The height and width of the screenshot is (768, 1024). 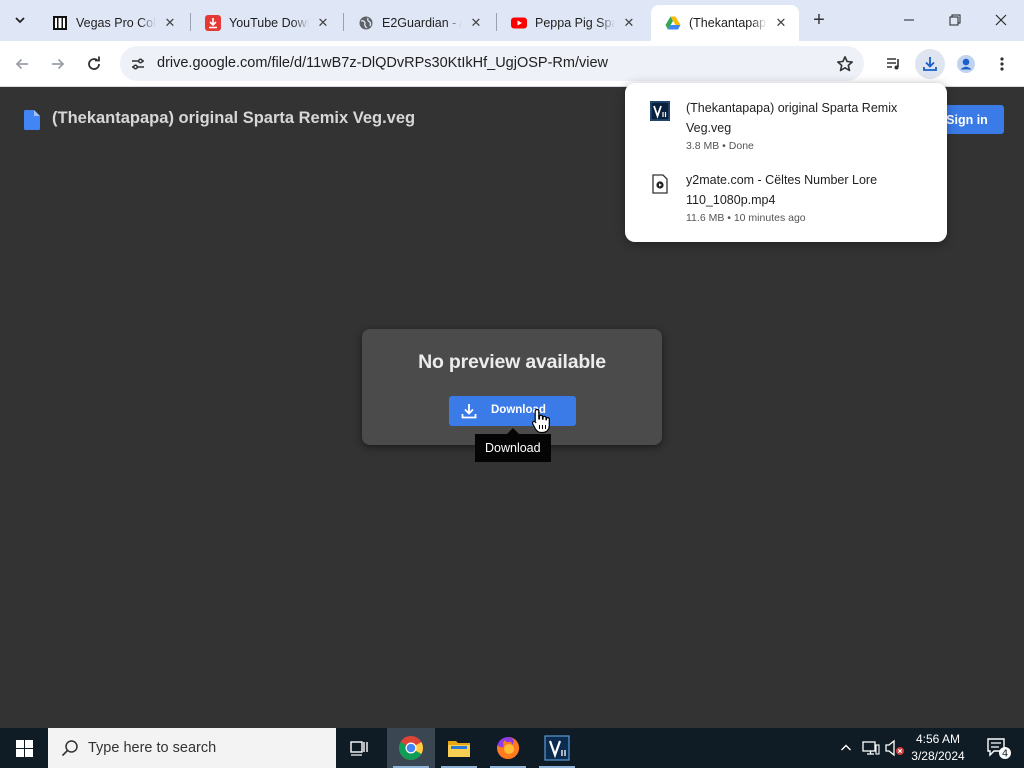 What do you see at coordinates (819, 20) in the screenshot?
I see `new-tab-button: +` at bounding box center [819, 20].